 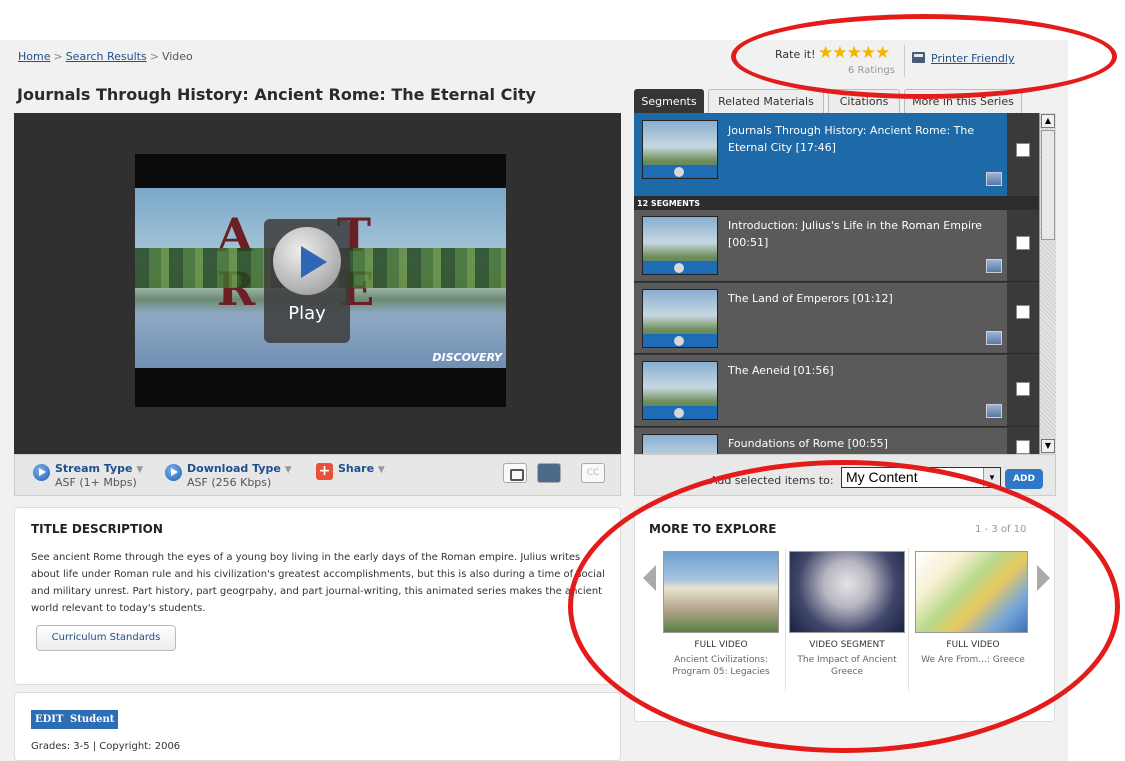 What do you see at coordinates (772, 480) in the screenshot?
I see `add-selected-label: Add selected items to:` at bounding box center [772, 480].